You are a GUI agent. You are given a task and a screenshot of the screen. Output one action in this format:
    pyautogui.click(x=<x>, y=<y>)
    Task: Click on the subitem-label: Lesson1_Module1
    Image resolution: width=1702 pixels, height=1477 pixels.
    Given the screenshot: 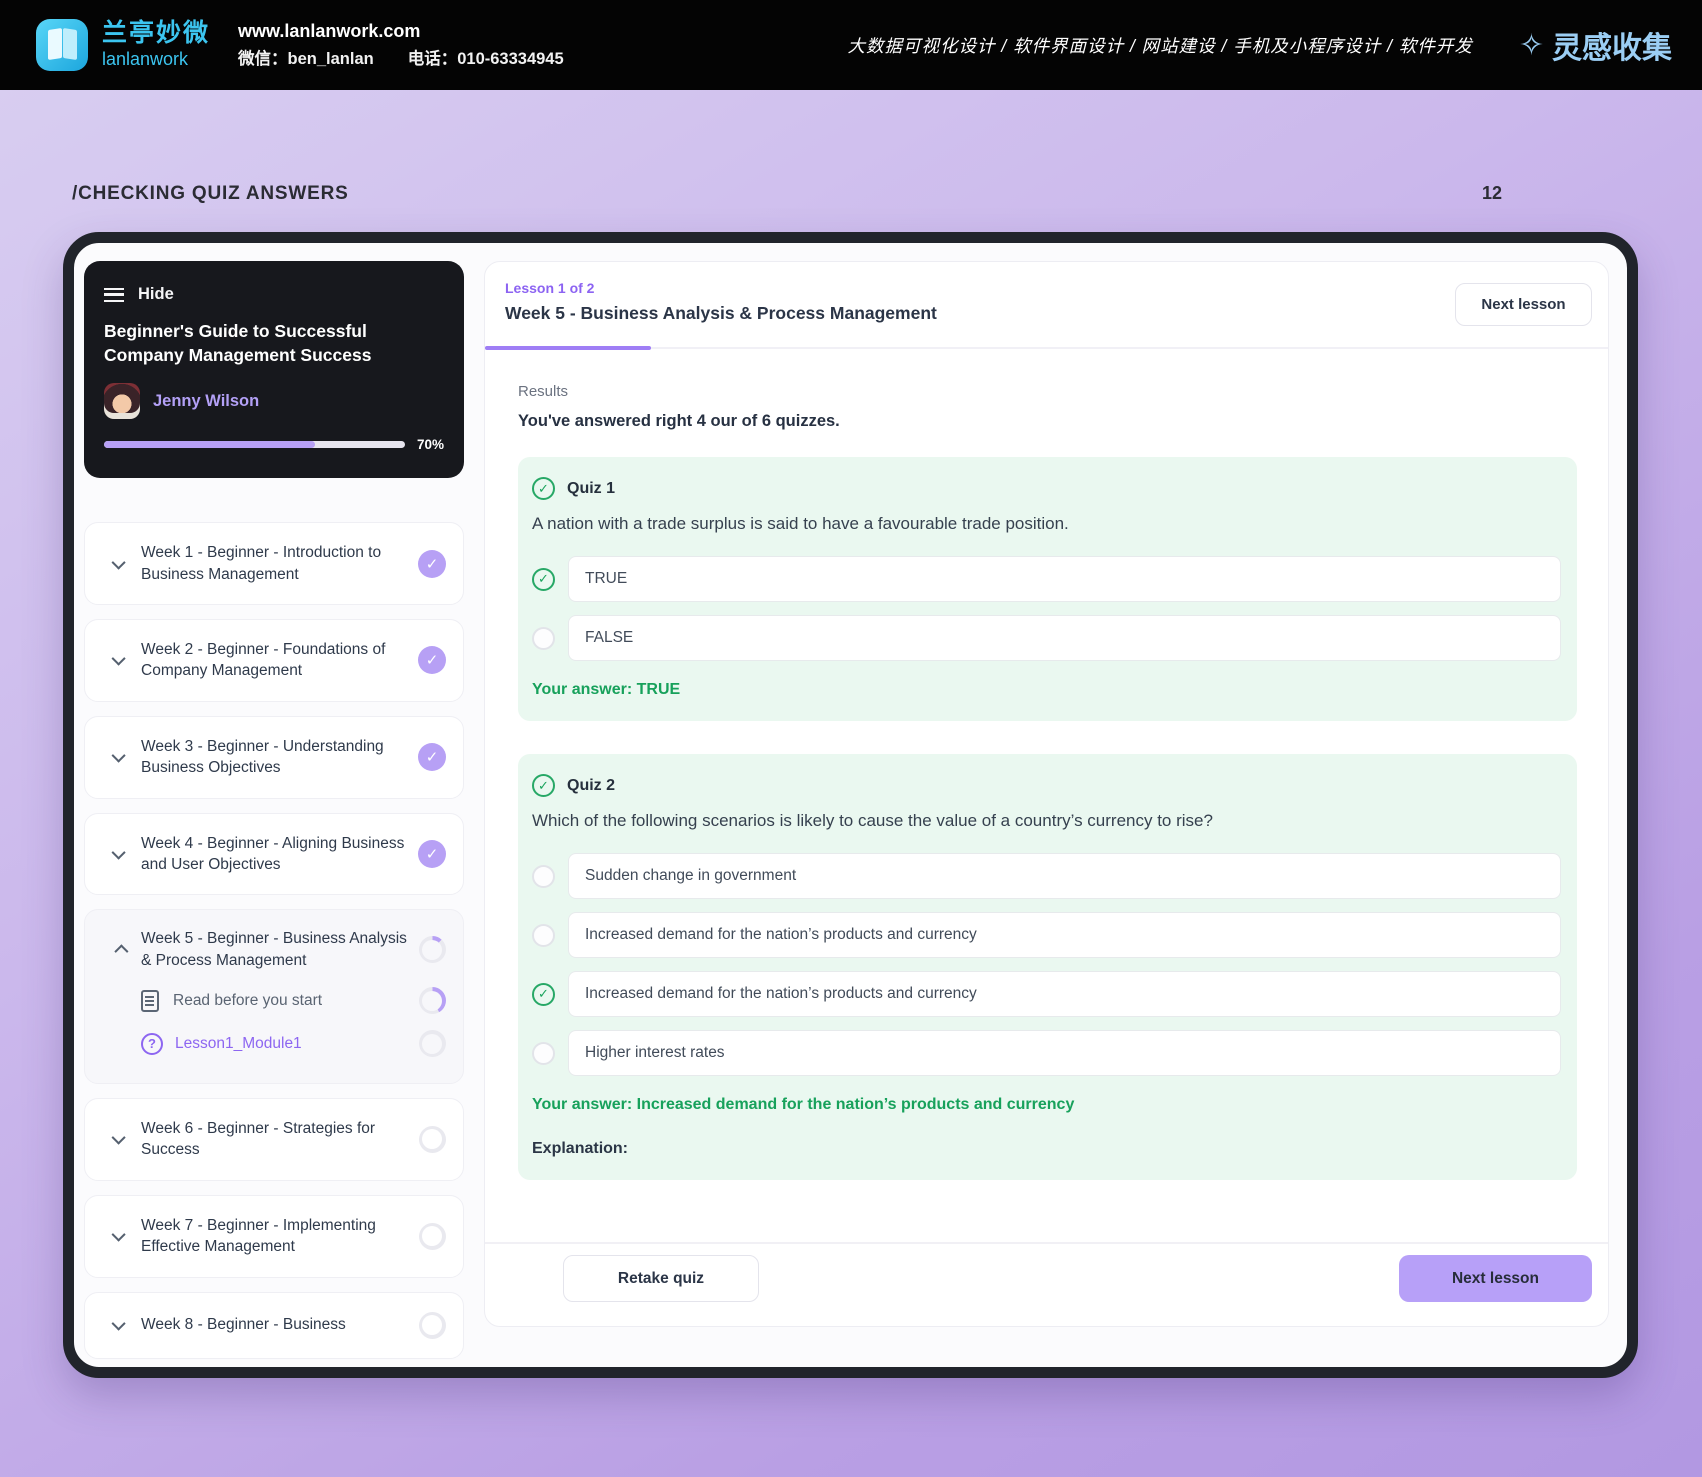 What is the action you would take?
    pyautogui.click(x=238, y=1043)
    